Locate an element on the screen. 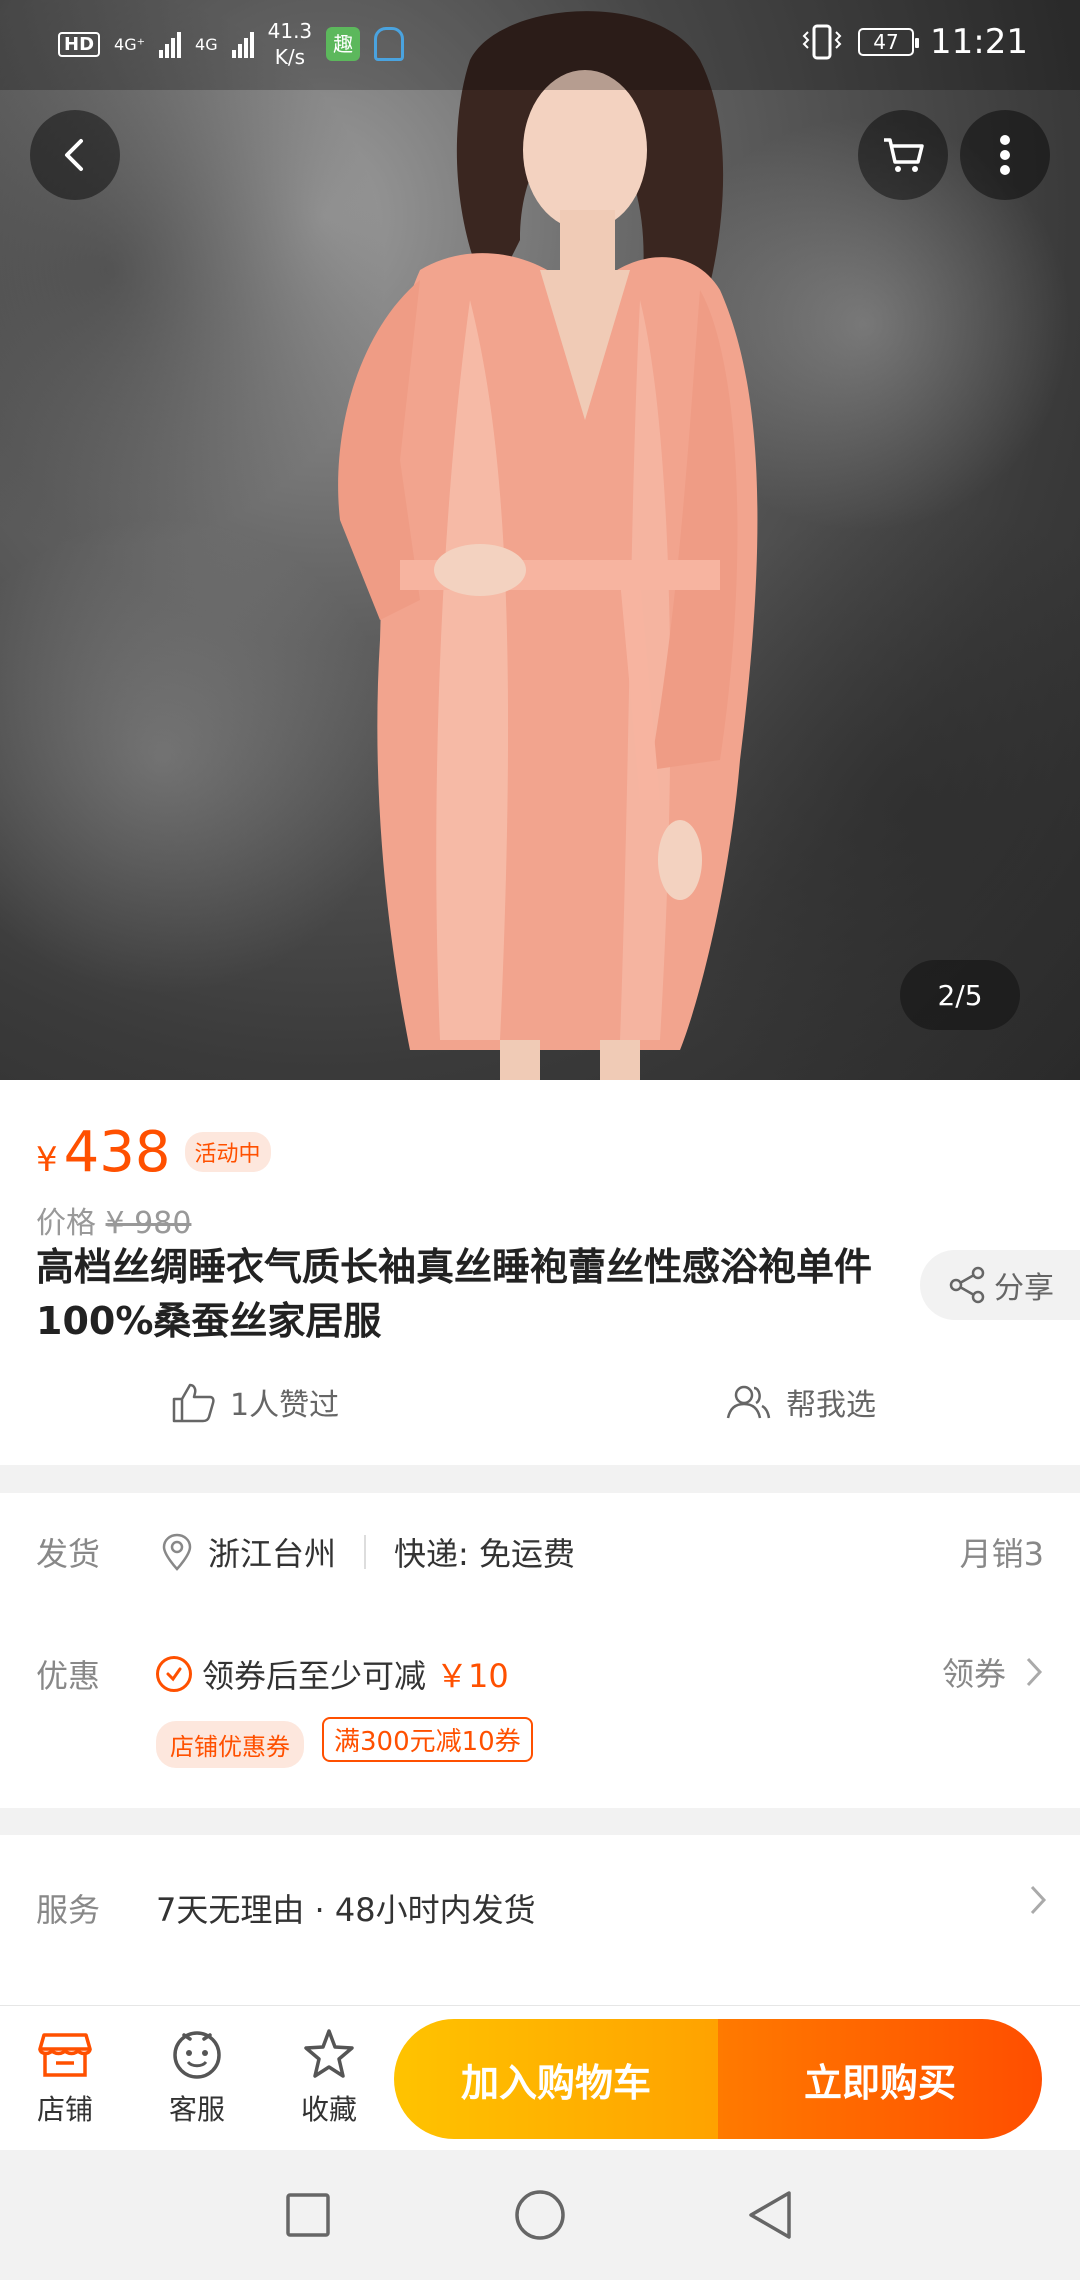 The image size is (1080, 2280). price-row: ¥ 438 活动中 is located at coordinates (153, 1152).